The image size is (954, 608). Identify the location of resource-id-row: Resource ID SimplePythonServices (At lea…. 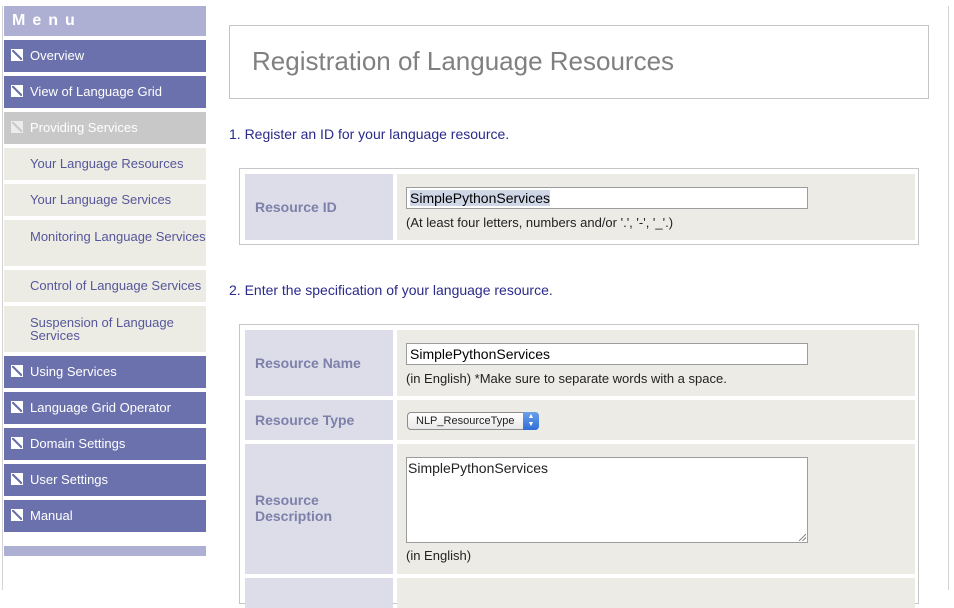
(580, 207).